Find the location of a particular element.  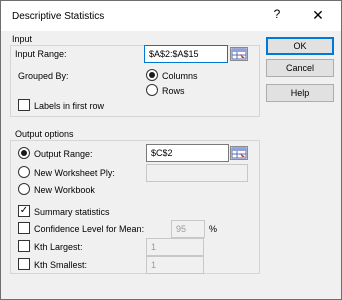

close-icon: ✕ is located at coordinates (318, 15).